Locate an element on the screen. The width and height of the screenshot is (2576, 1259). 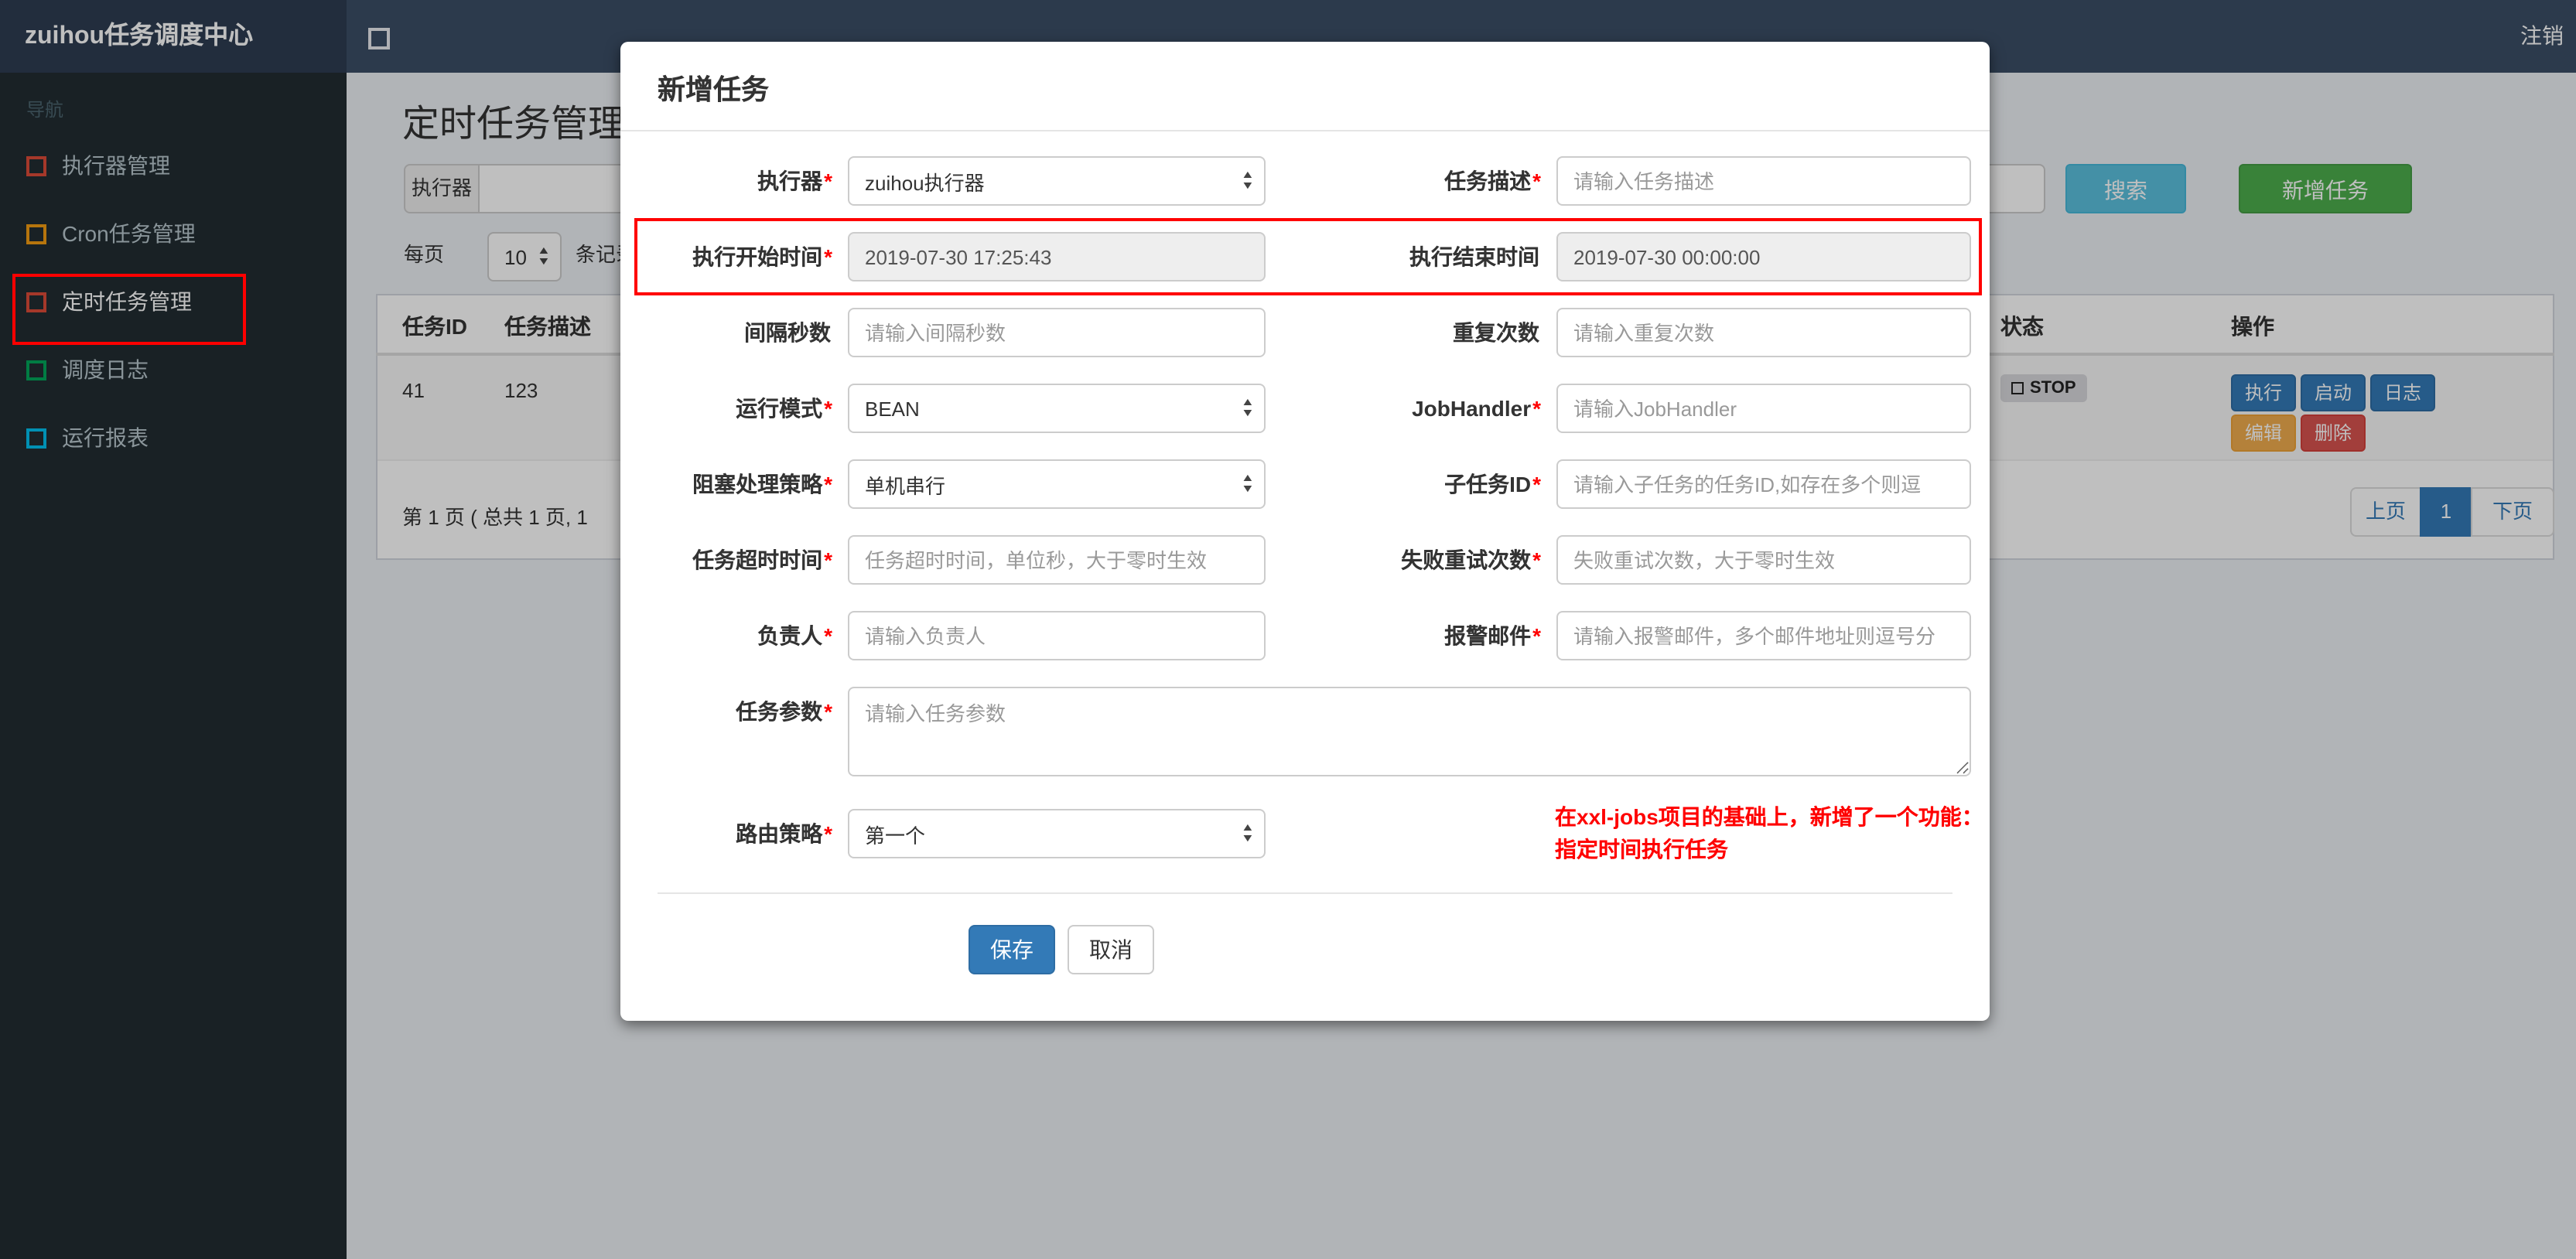
run-mode-select-value: BEAN is located at coordinates (892, 408).